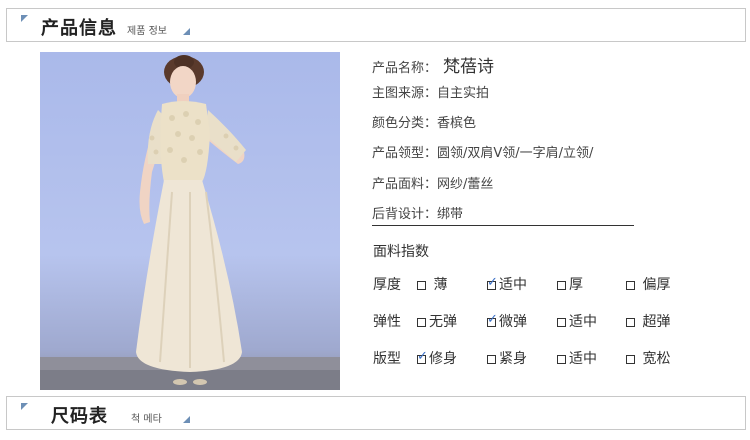  I want to click on info-label: 产品领型：, so click(405, 153).